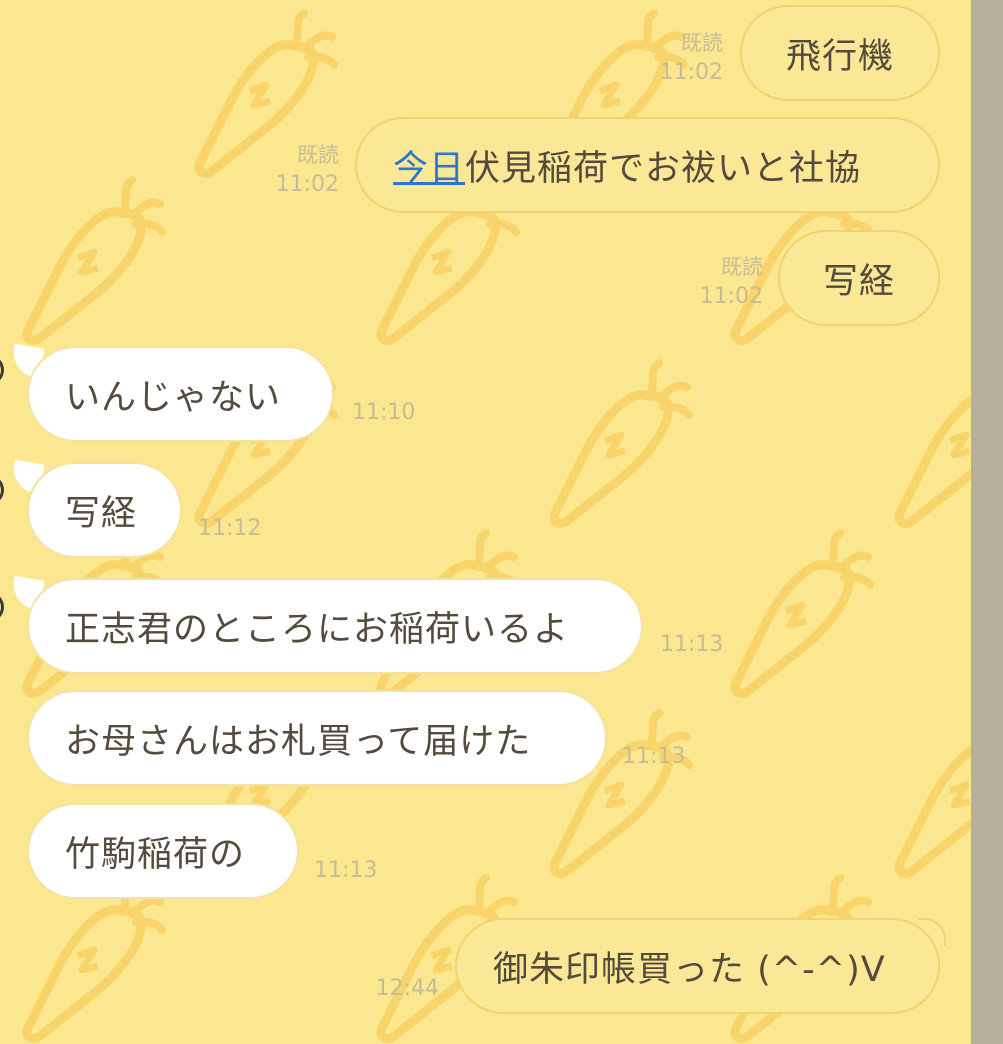 Image resolution: width=1003 pixels, height=1044 pixels. I want to click on message-time: 11:10, so click(384, 412).